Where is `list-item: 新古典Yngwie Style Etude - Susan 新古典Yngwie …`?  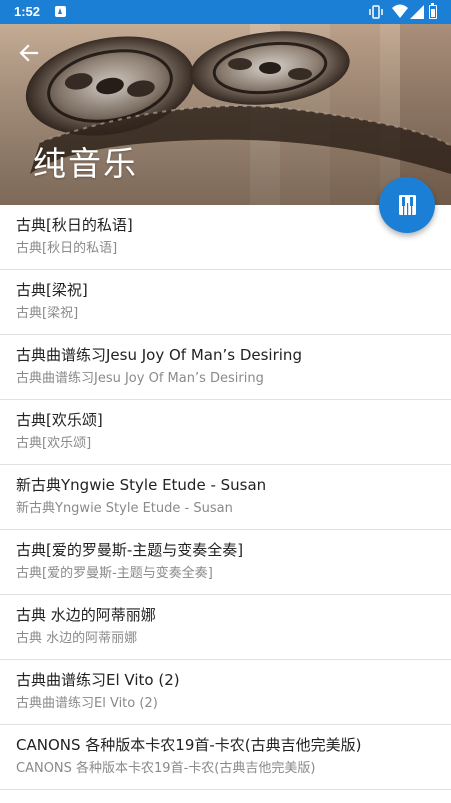
list-item: 新古典Yngwie Style Etude - Susan 新古典Yngwie … is located at coordinates (225, 497).